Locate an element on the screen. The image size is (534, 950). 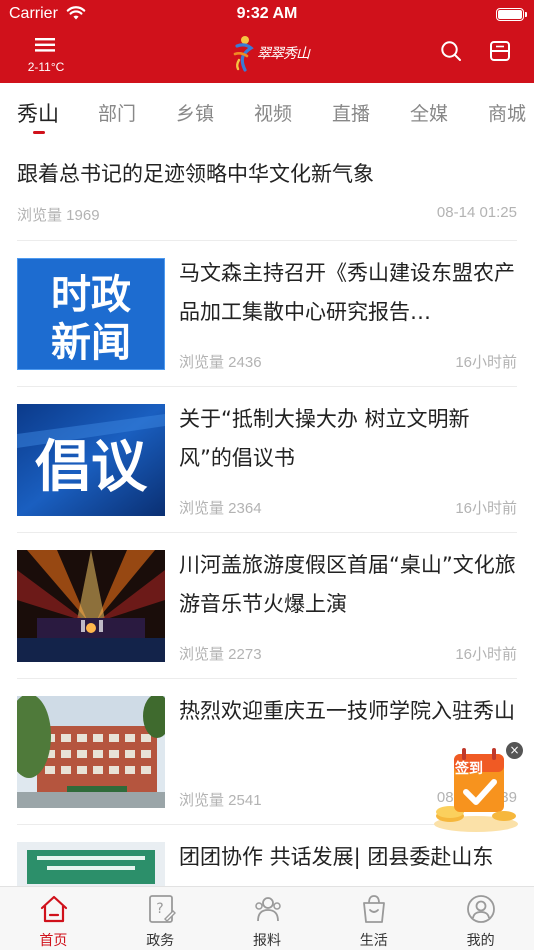
meeting-room-photo is located at coordinates (91, 864).